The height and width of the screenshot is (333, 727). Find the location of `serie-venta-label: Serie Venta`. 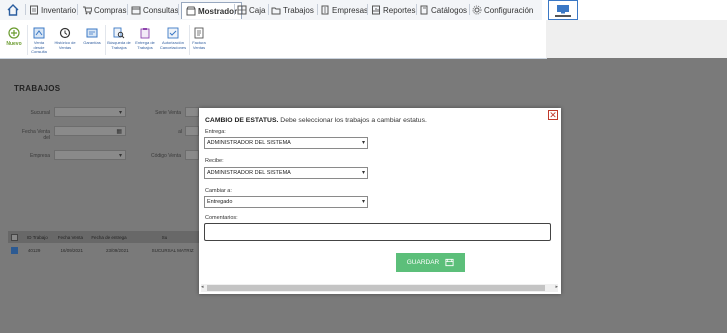

serie-venta-label: Serie Venta is located at coordinates (168, 113).